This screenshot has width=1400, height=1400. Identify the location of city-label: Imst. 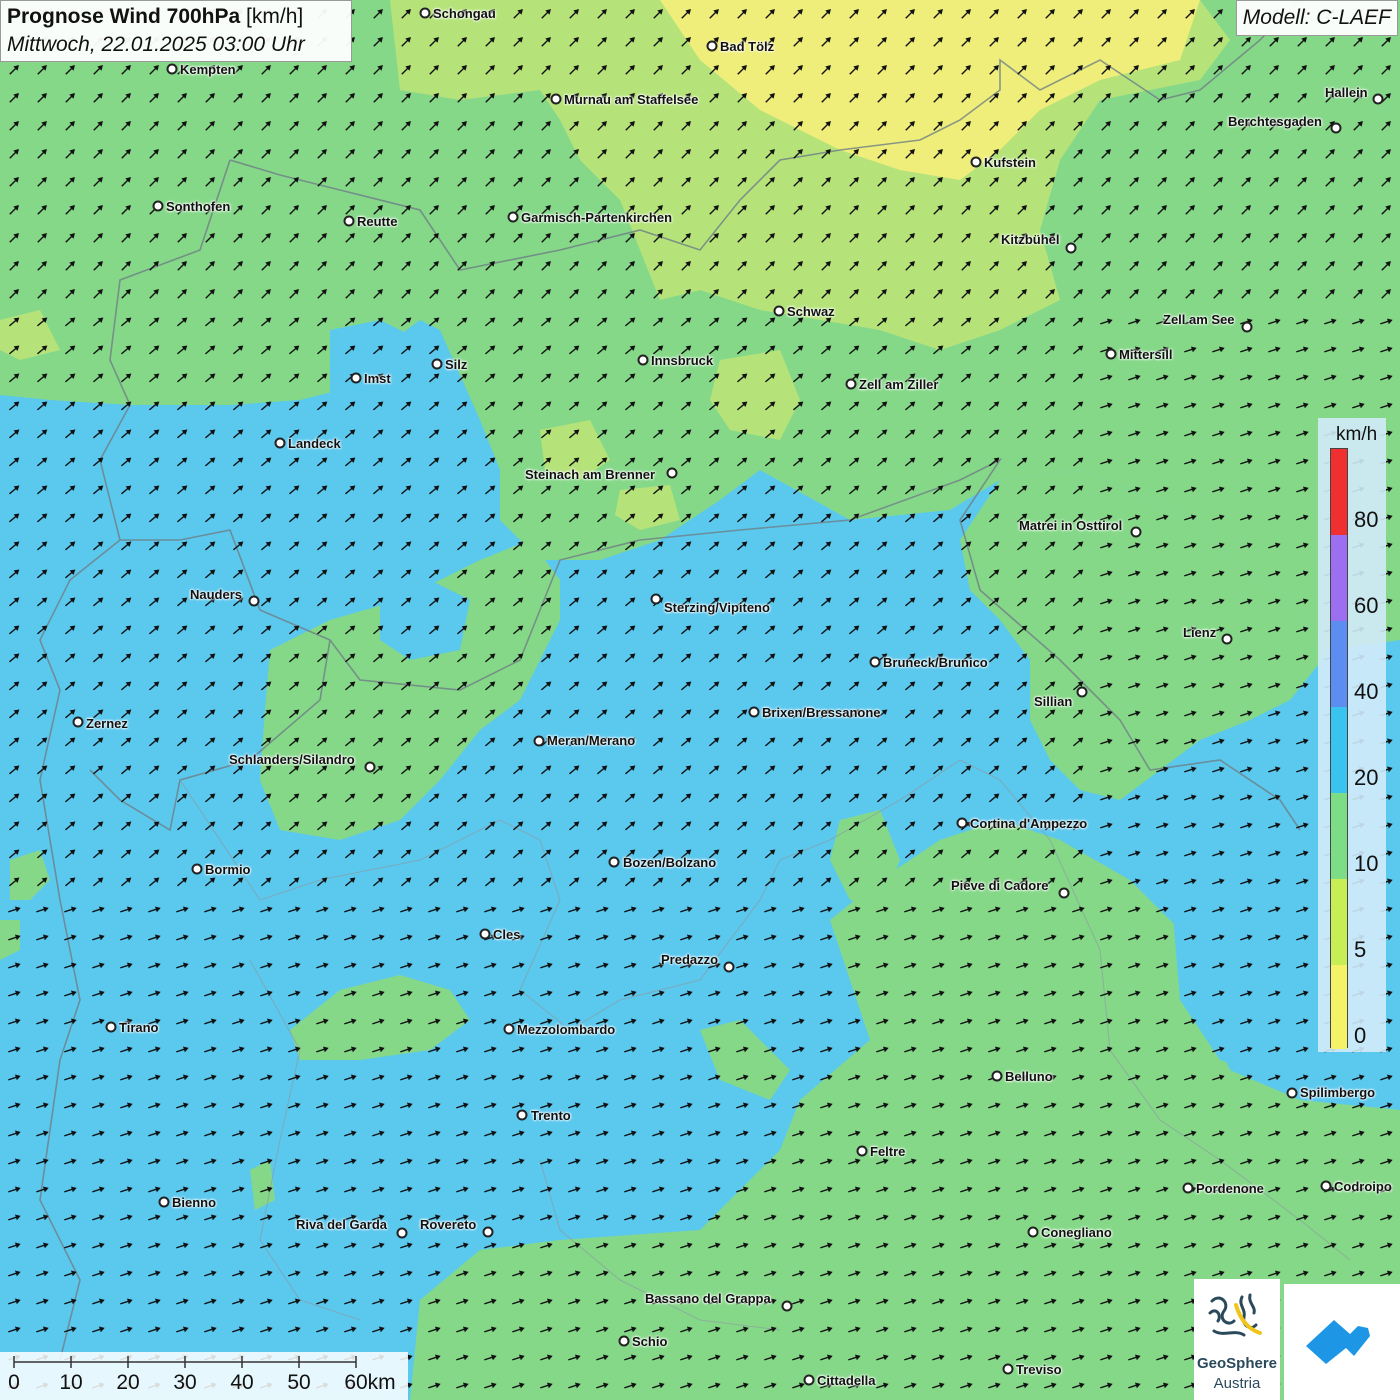
(377, 378).